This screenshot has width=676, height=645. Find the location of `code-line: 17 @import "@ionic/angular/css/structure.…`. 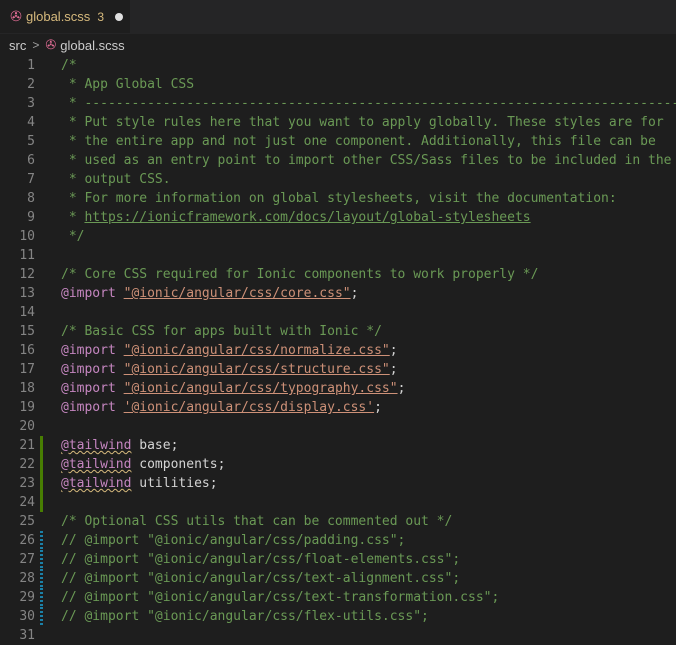

code-line: 17 @import "@ionic/angular/css/structure.… is located at coordinates (338, 369).